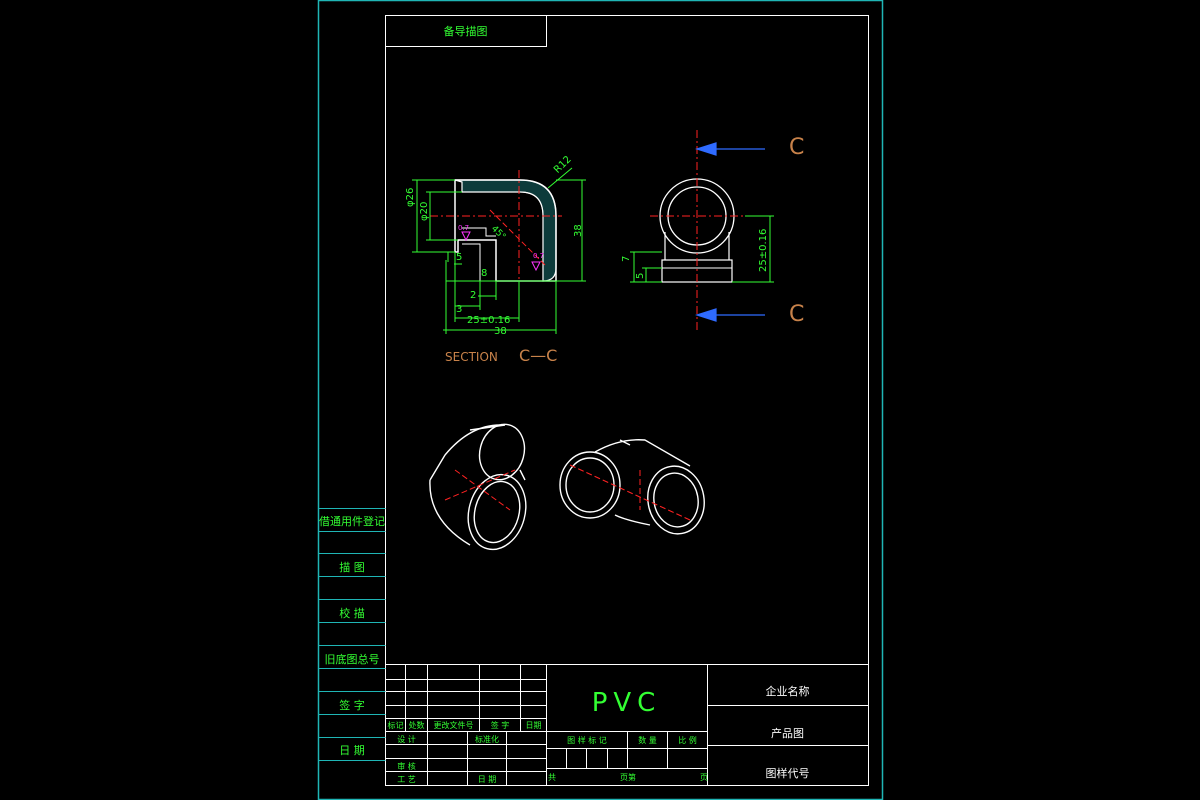  I want to click on drawing-code: 图样代号, so click(787, 773).